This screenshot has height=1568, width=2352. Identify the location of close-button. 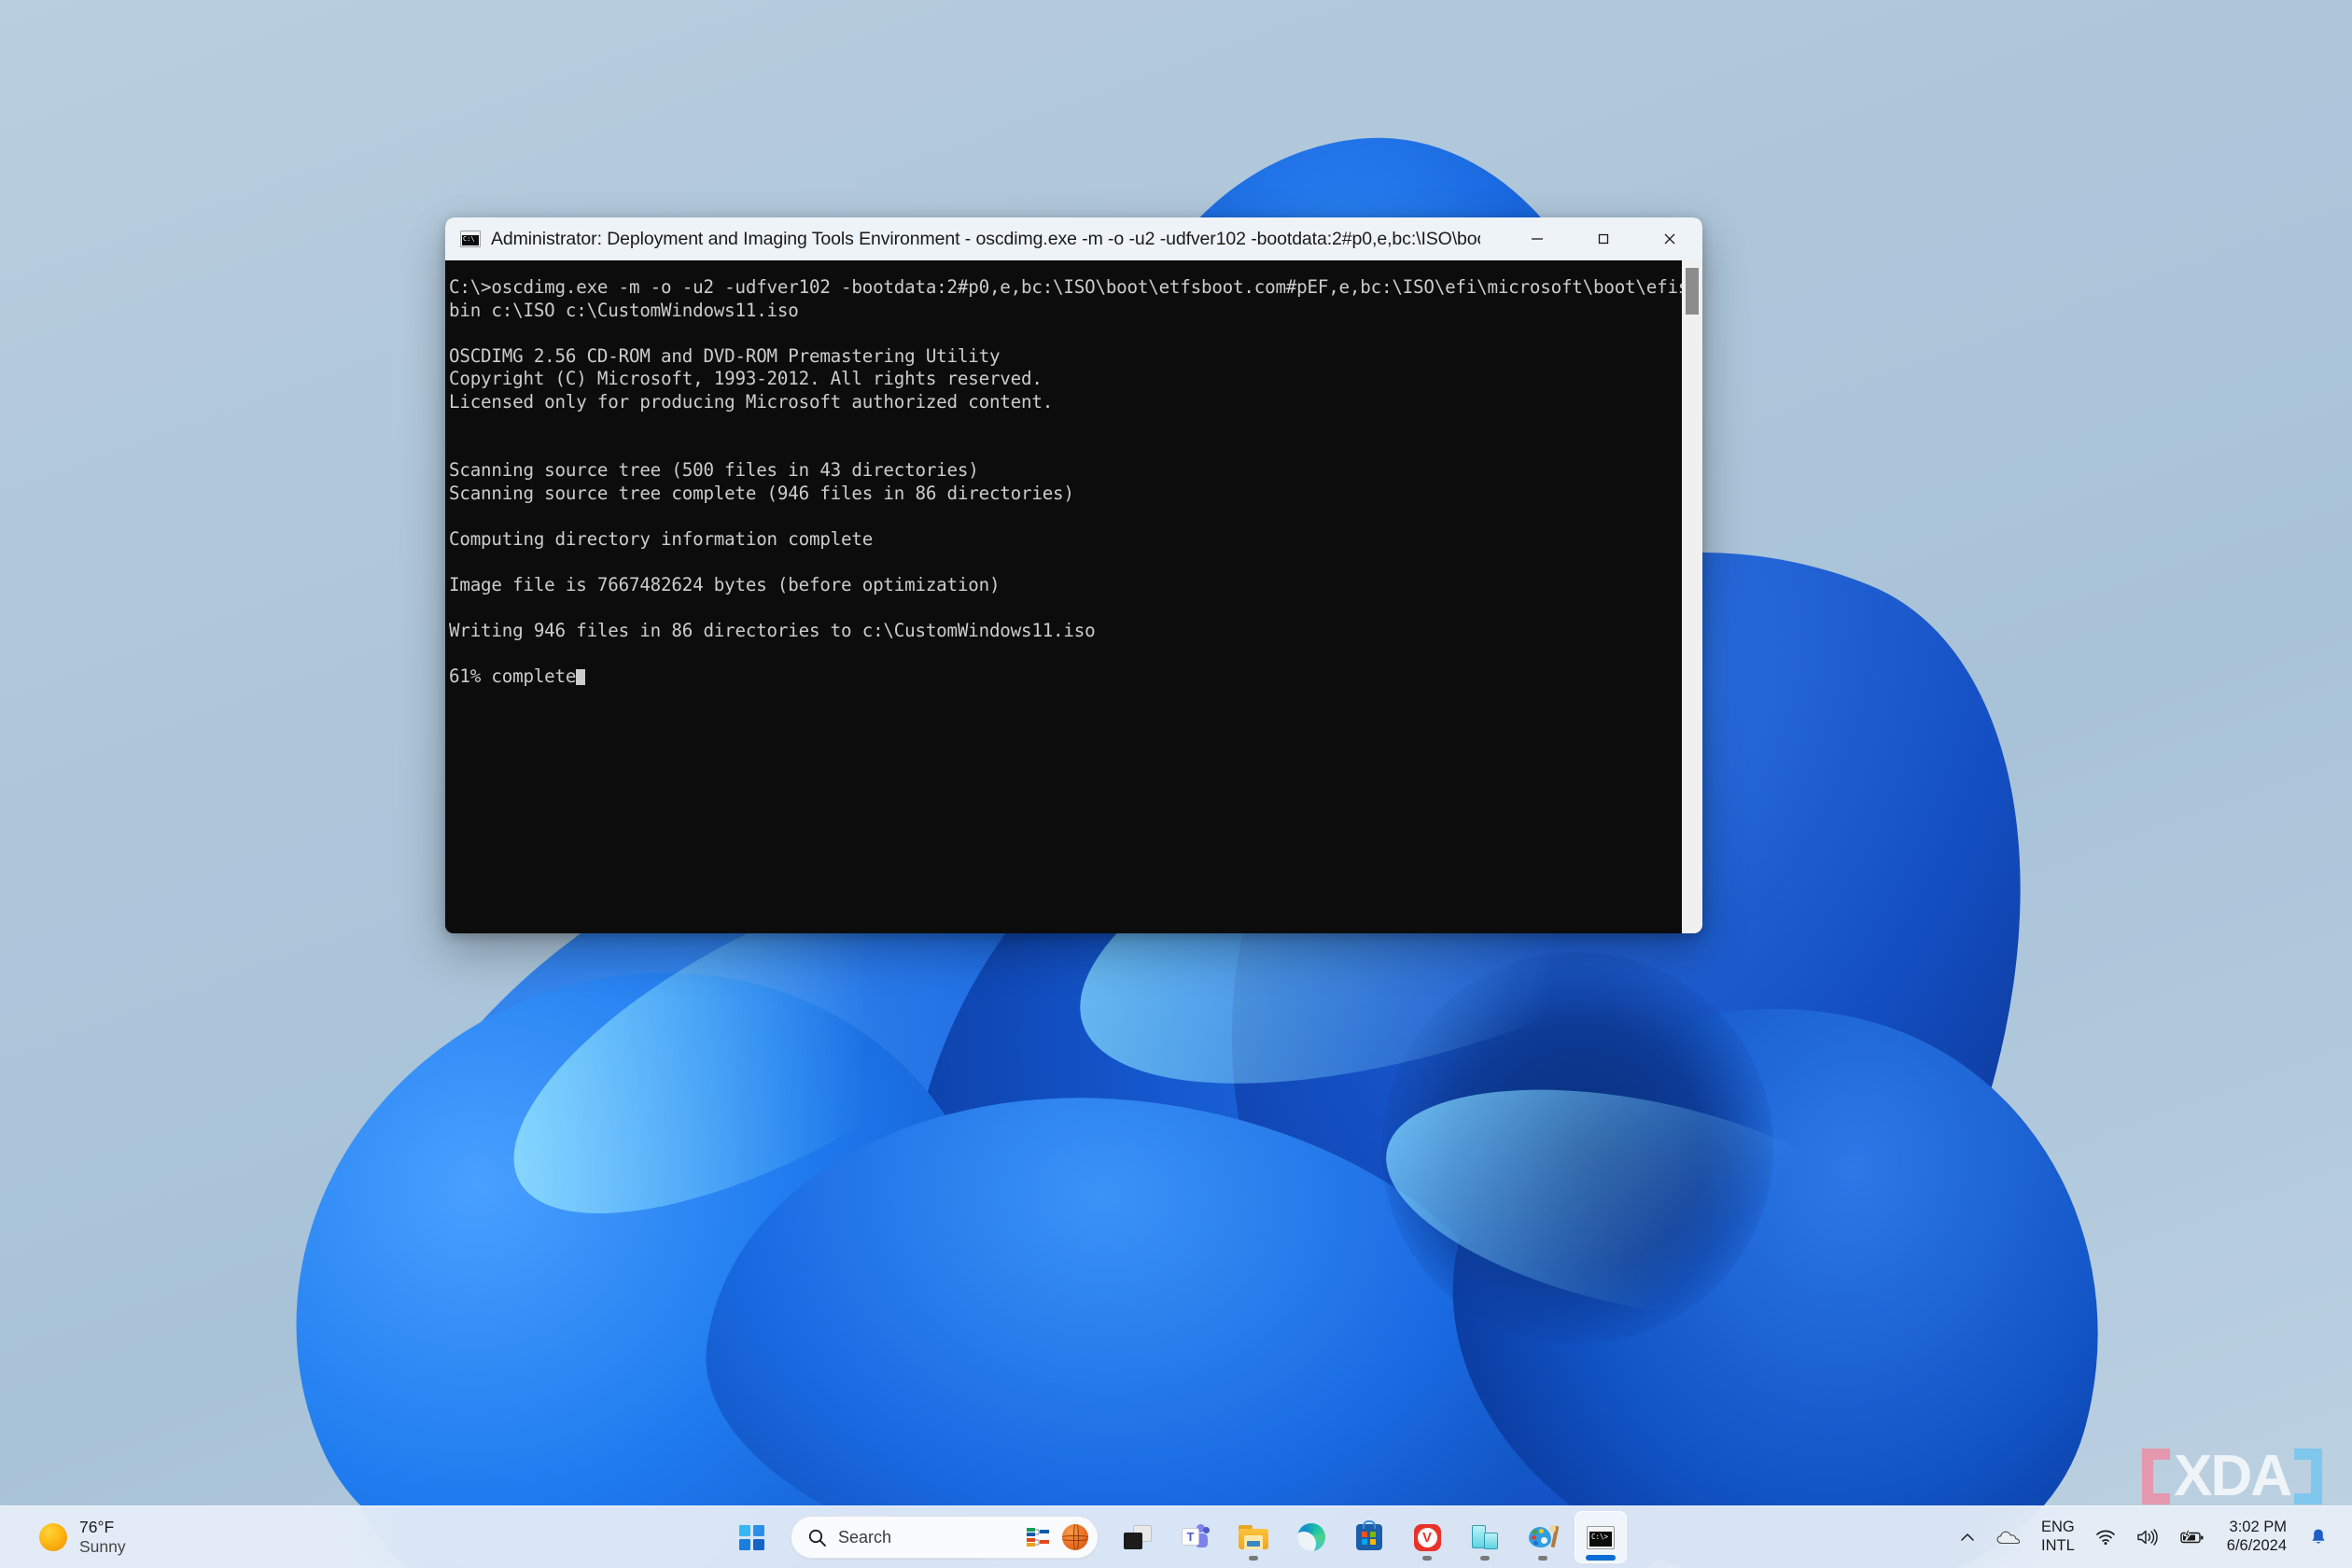
(1669, 238).